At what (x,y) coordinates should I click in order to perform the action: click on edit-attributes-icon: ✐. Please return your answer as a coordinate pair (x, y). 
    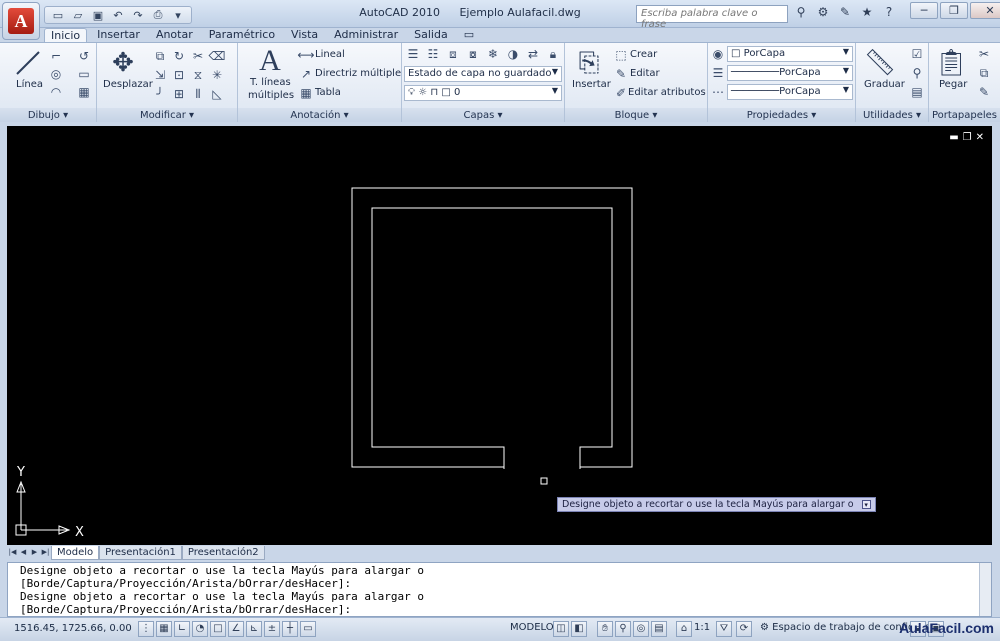
    Looking at the image, I should click on (621, 93).